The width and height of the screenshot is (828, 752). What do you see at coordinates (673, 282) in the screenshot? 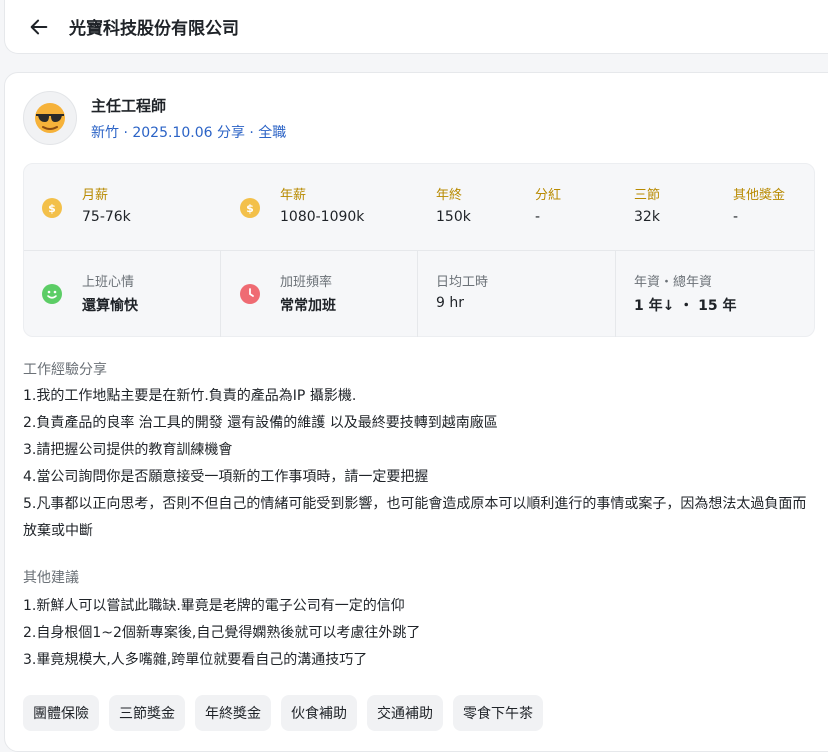
I see `tenure-label: 年資・總年資` at bounding box center [673, 282].